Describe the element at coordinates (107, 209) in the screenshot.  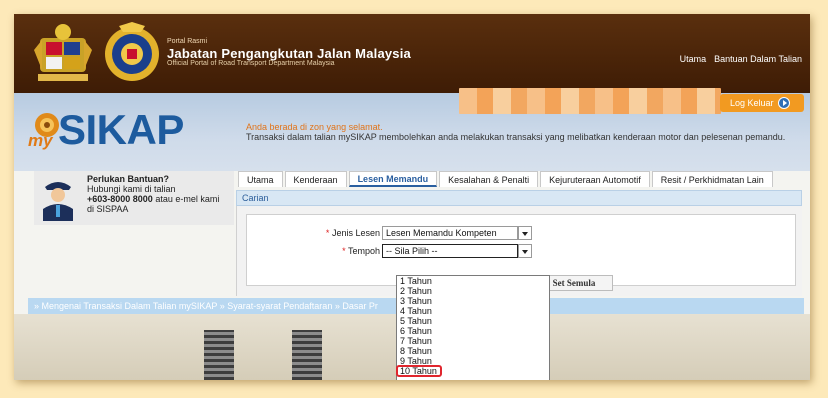
I see `help-line-3: di SISPAA` at that location.